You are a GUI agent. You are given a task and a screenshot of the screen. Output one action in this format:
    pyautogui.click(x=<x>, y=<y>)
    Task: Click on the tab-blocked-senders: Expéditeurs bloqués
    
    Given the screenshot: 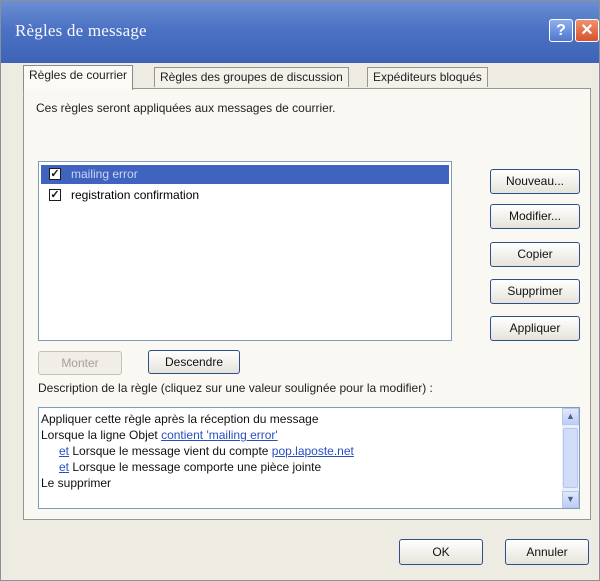 What is the action you would take?
    pyautogui.click(x=427, y=77)
    